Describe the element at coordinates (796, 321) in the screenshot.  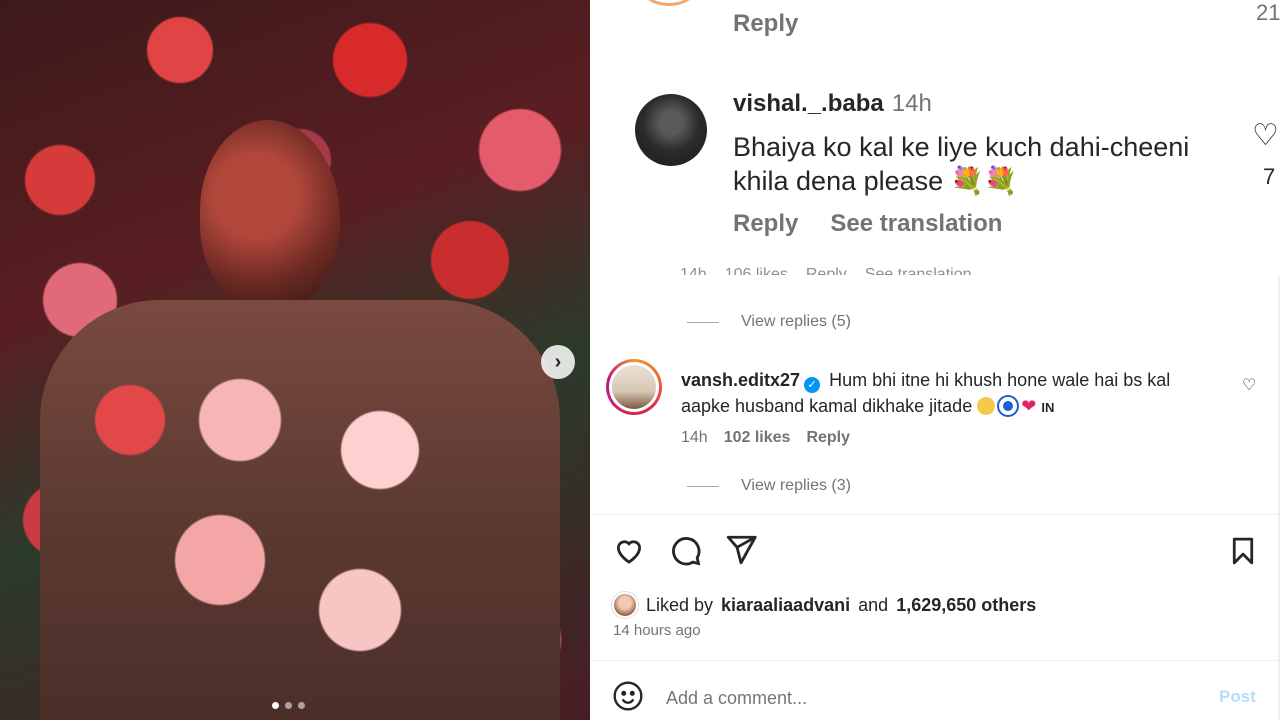
I see `view-replies-label: View replies (5)` at that location.